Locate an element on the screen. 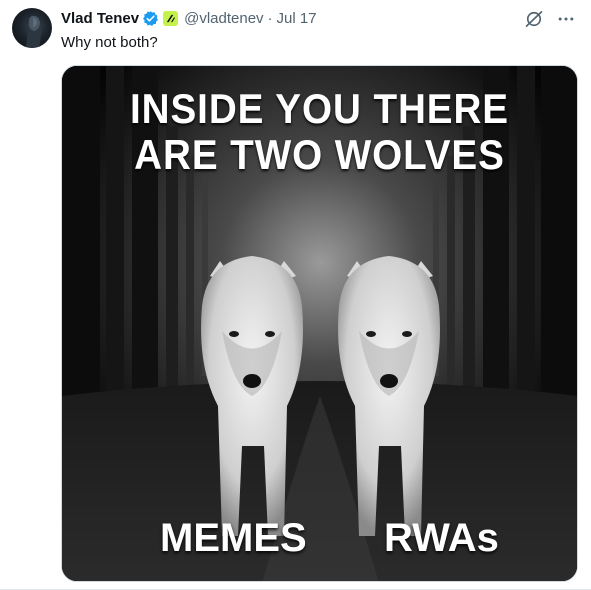 Image resolution: width=591 pixels, height=590 pixels. avatar is located at coordinates (32, 28).